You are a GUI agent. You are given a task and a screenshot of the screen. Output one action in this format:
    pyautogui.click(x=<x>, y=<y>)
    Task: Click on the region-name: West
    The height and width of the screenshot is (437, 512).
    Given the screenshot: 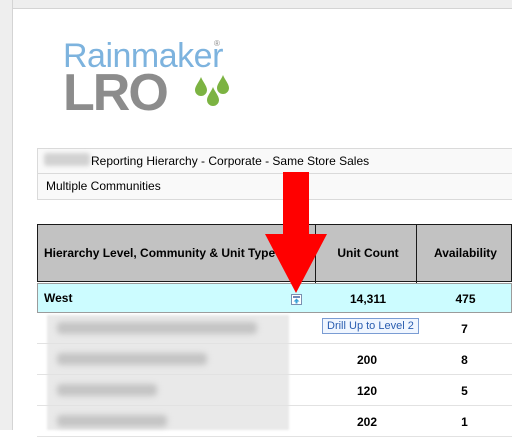 What is the action you would take?
    pyautogui.click(x=58, y=298)
    